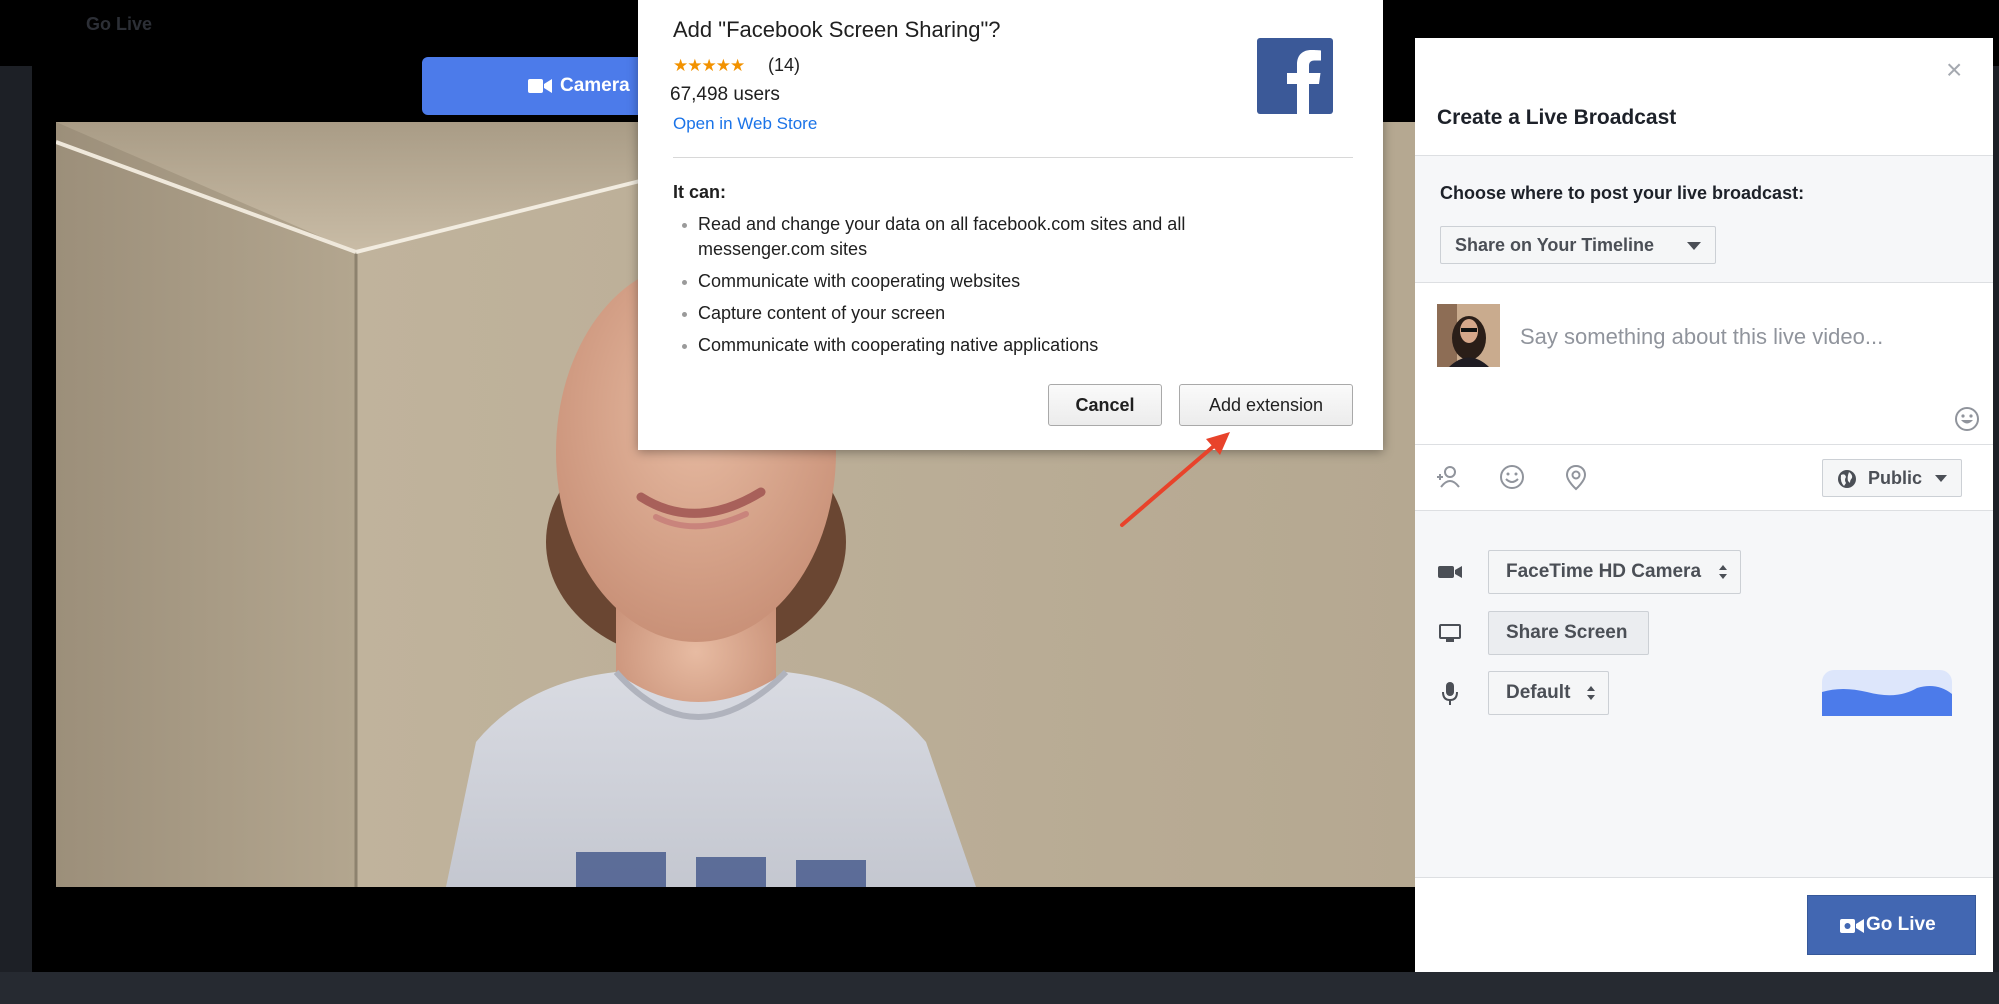 This screenshot has width=1999, height=1004. What do you see at coordinates (999, 988) in the screenshot?
I see `bottom-strip` at bounding box center [999, 988].